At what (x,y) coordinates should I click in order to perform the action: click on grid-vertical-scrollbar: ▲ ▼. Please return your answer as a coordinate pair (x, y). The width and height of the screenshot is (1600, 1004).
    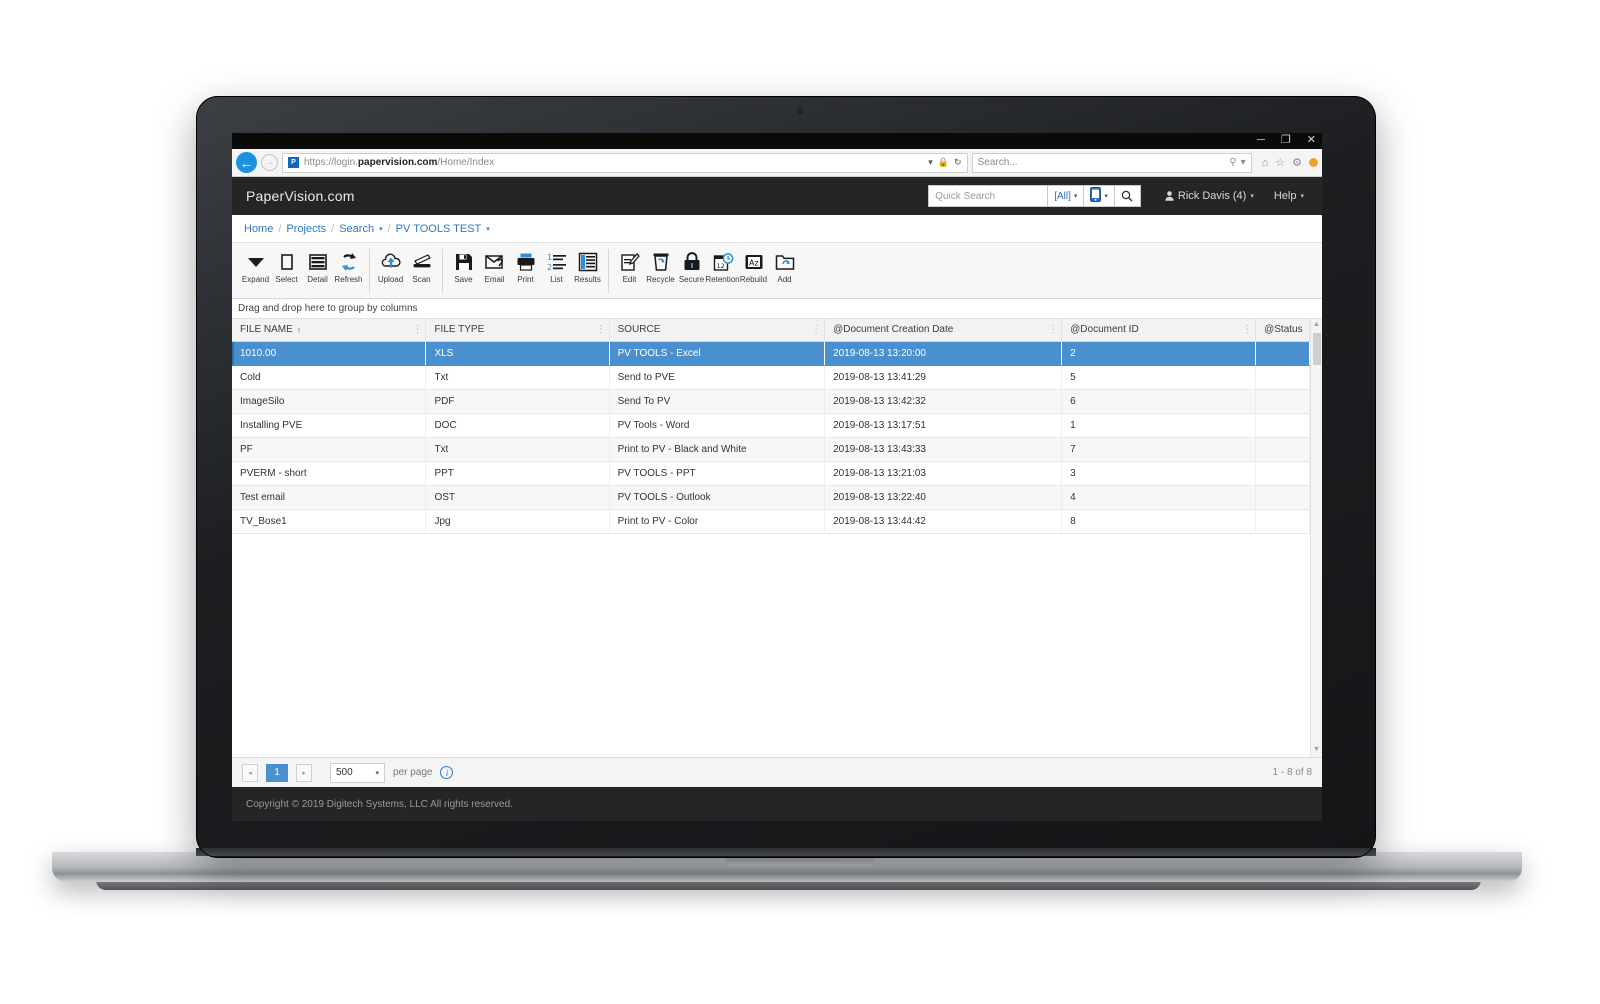
    Looking at the image, I should click on (1316, 538).